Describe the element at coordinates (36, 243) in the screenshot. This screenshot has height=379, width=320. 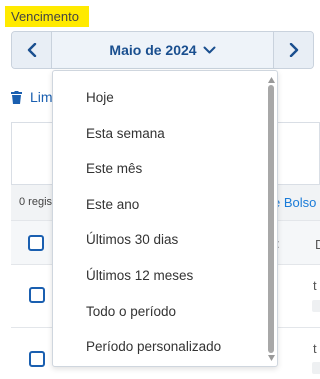
I see `select-all-checkbox` at that location.